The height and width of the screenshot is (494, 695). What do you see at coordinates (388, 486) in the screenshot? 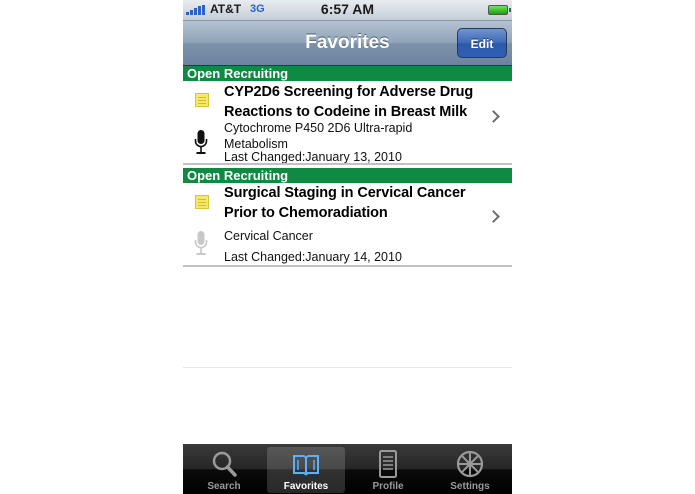
I see `tab-label: Profile` at bounding box center [388, 486].